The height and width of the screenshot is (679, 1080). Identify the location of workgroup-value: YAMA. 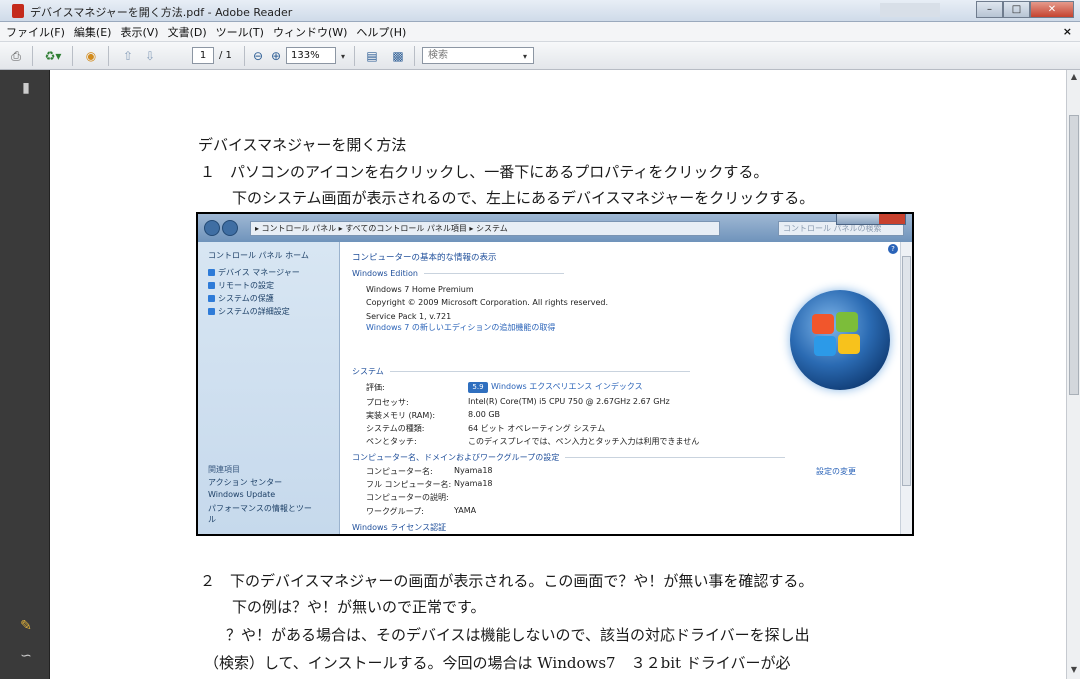
(465, 510).